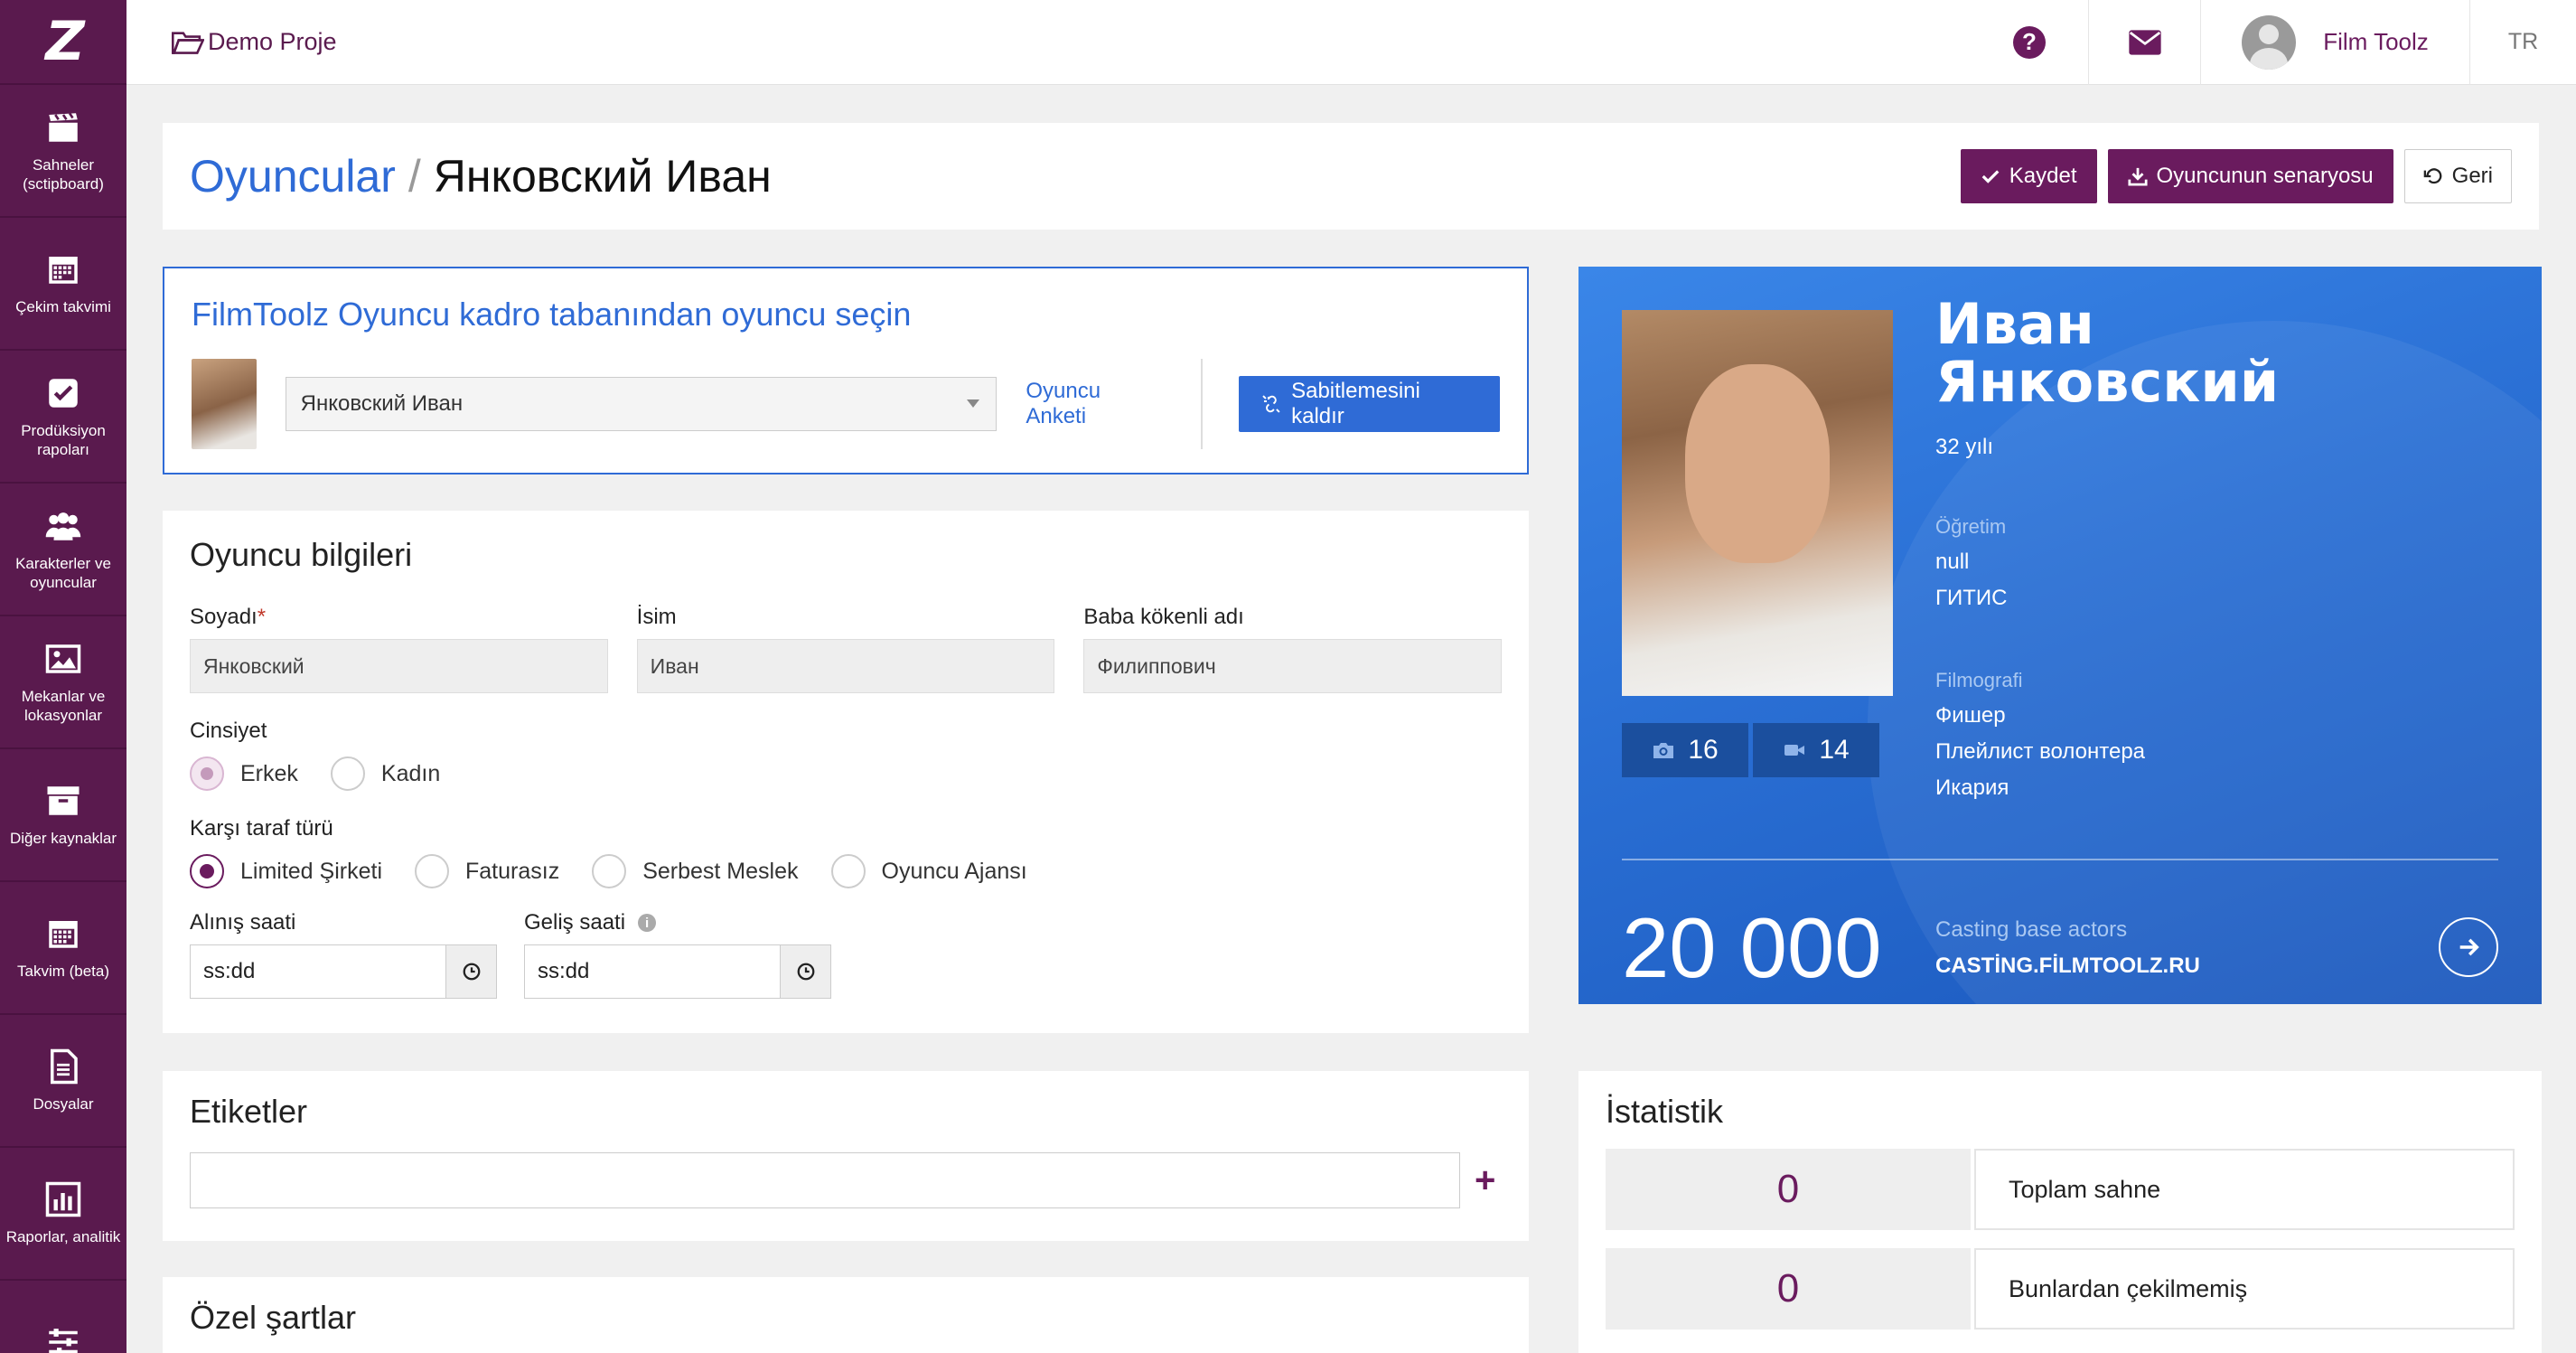 The width and height of the screenshot is (2576, 1353). Describe the element at coordinates (1794, 750) in the screenshot. I see `video-camera-icon` at that location.